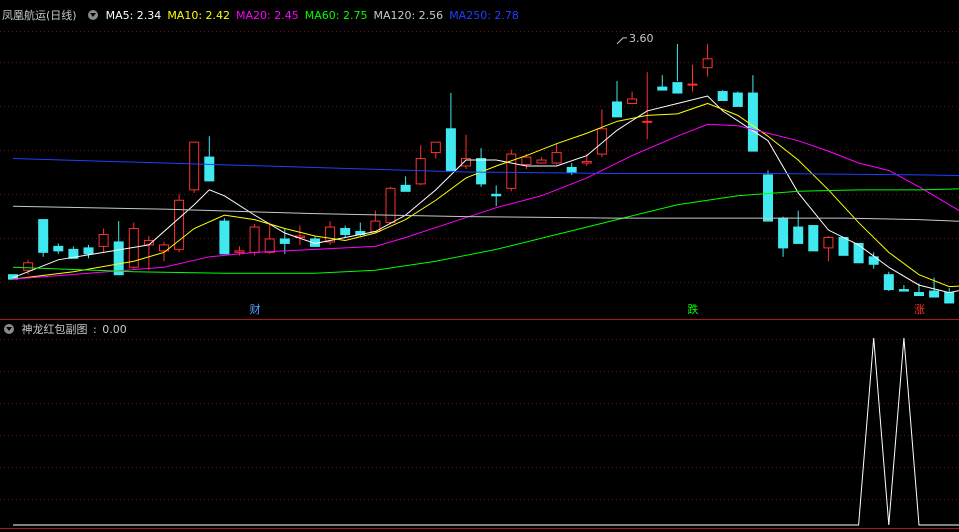 This screenshot has height=532, width=959. What do you see at coordinates (114, 329) in the screenshot?
I see `sub-indicator-value: 0.00` at bounding box center [114, 329].